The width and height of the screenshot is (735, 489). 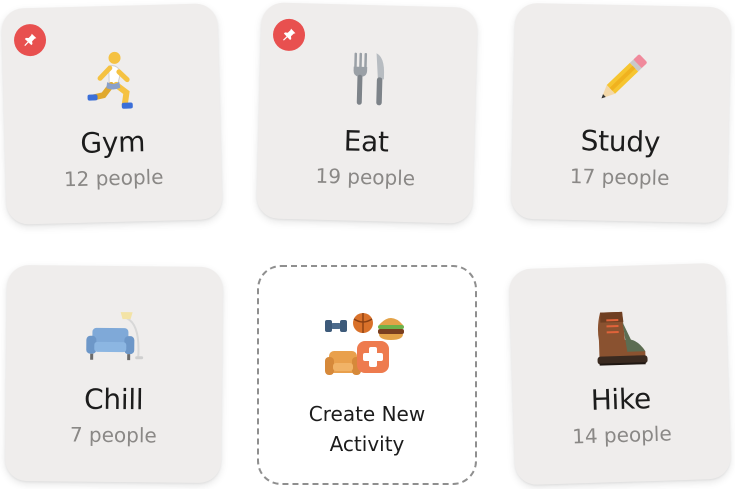 I want to click on pencil-icon, so click(x=621, y=78).